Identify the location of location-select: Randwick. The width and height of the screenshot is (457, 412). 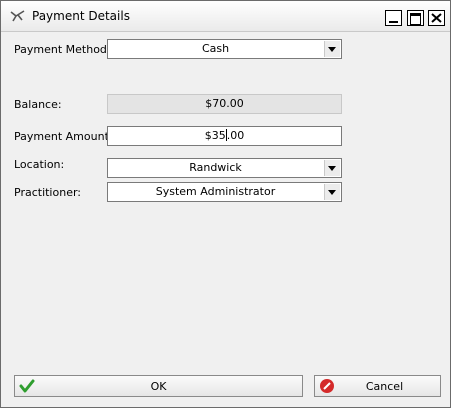
(224, 168).